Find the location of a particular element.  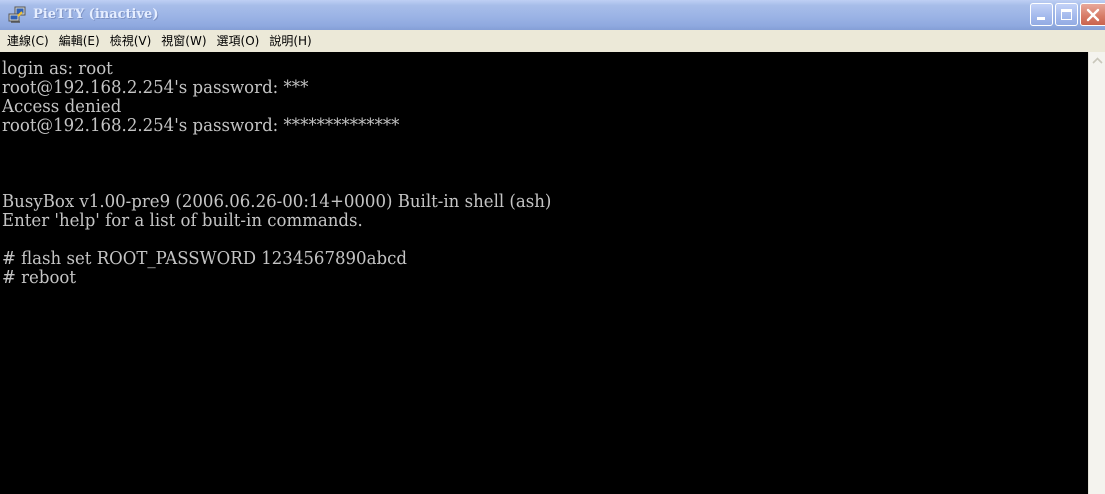

menu-edit: 編輯(E) is located at coordinates (79, 41).